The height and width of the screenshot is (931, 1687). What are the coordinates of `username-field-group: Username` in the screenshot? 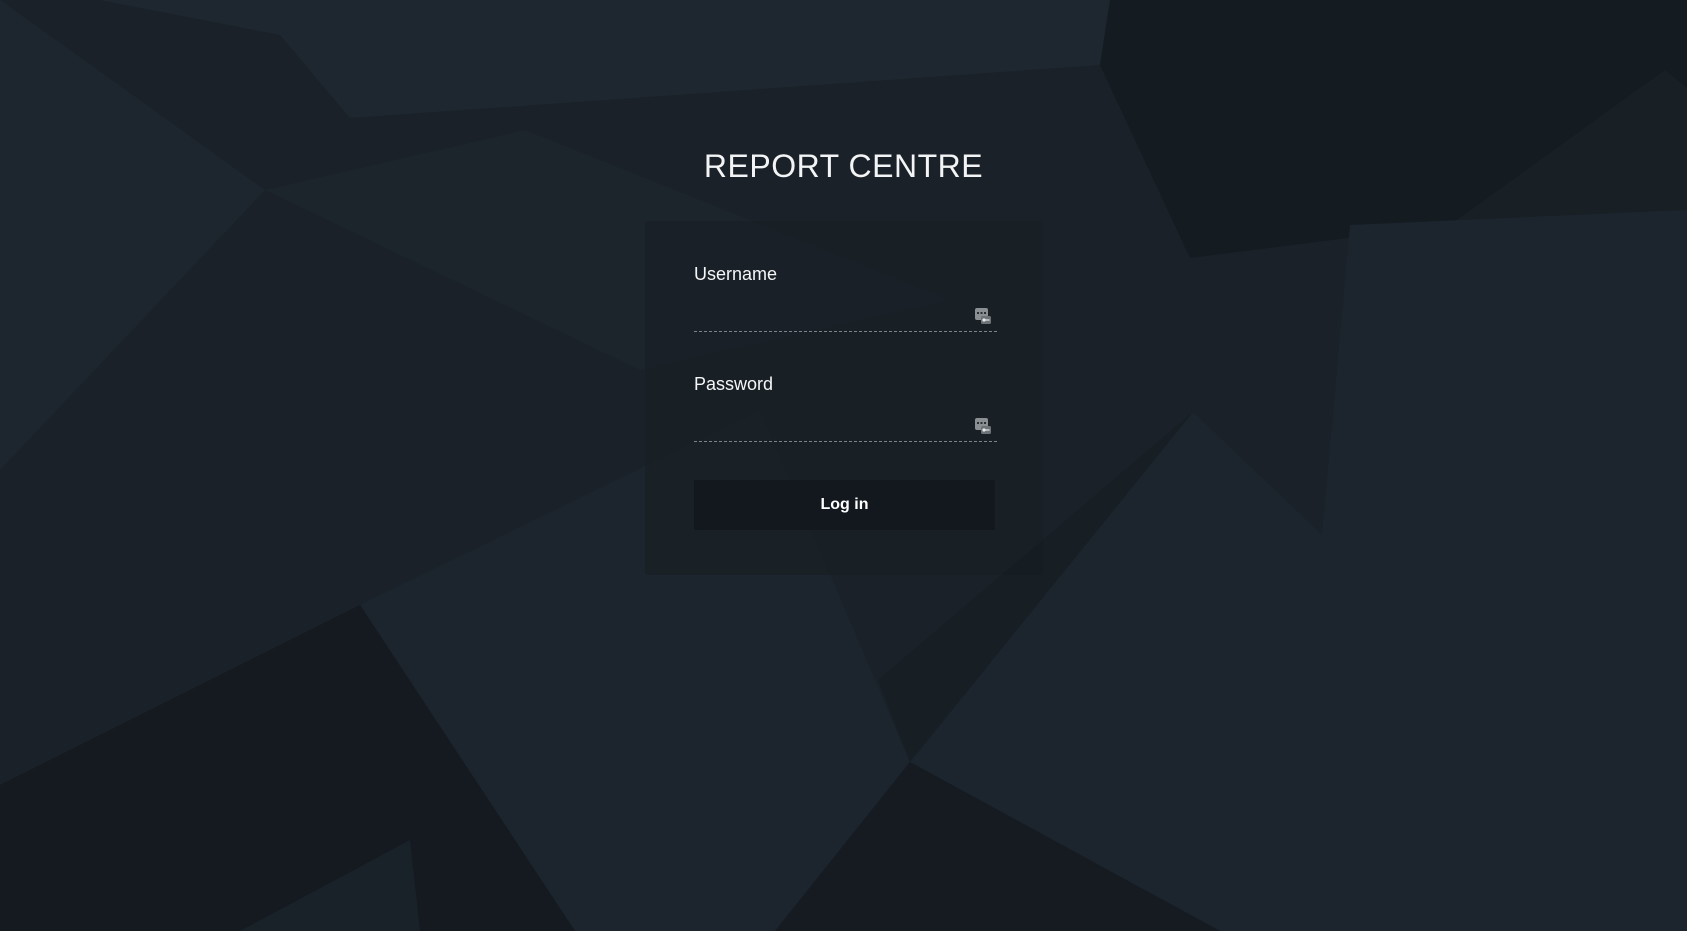 It's located at (845, 298).